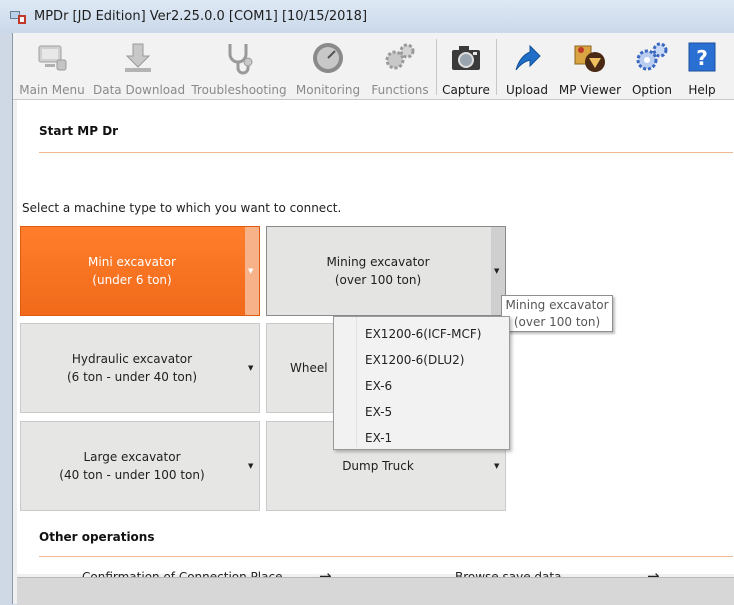 The image size is (734, 605). What do you see at coordinates (589, 58) in the screenshot?
I see `mp-viewer-icon` at bounding box center [589, 58].